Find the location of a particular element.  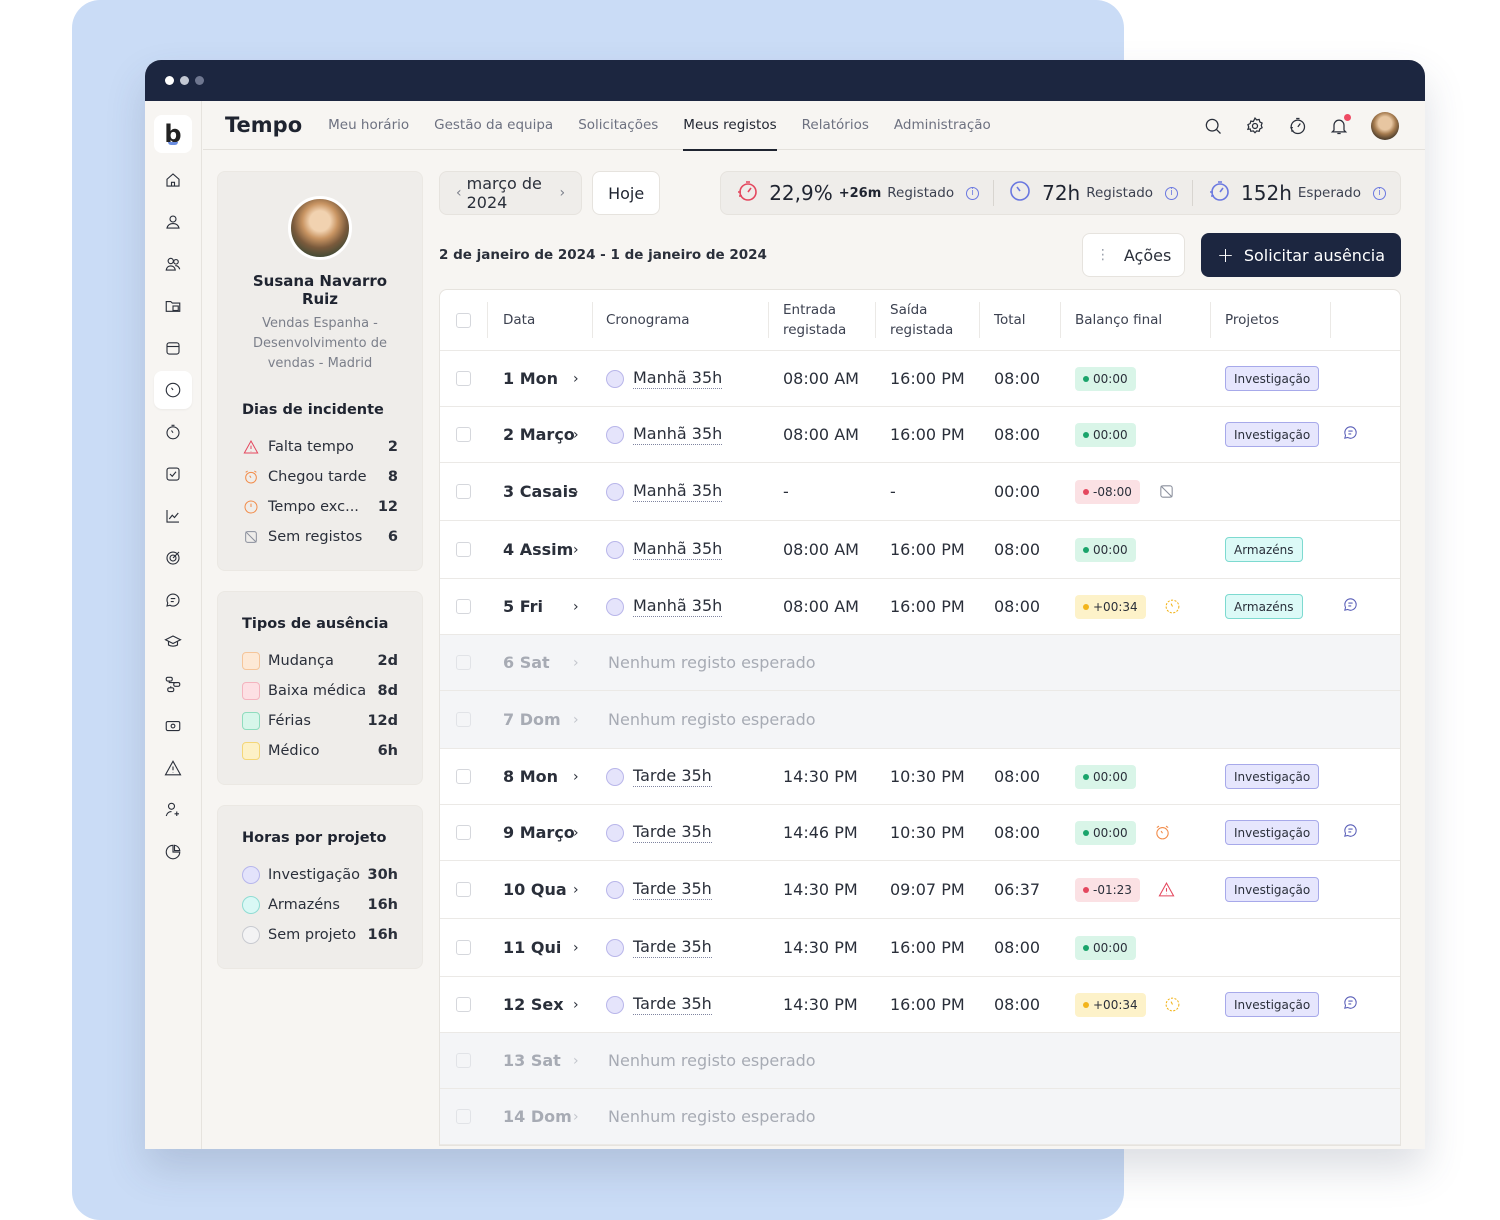

sidebar-item-warning is located at coordinates (173, 768).